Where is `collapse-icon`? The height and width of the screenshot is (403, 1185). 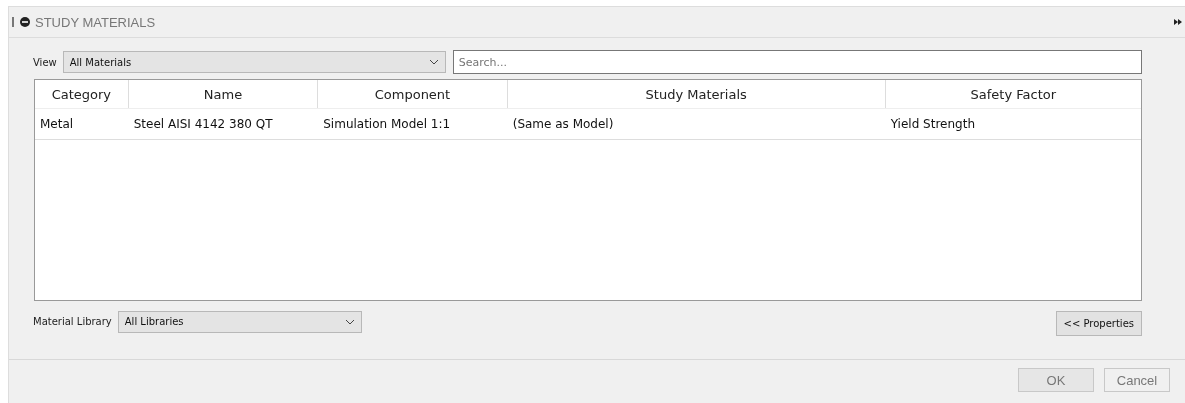 collapse-icon is located at coordinates (25, 22).